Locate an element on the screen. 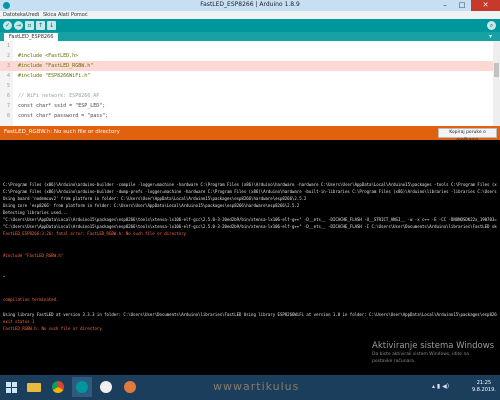 The width and height of the screenshot is (500, 400). maximize-button: □ is located at coordinates (462, 5).